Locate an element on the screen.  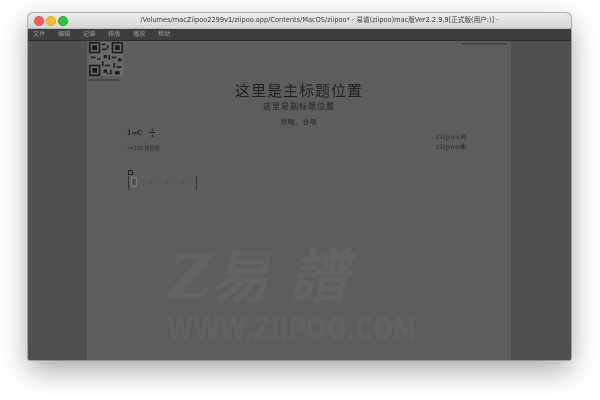
composer-label: ziipoo曲 is located at coordinates (451, 147).